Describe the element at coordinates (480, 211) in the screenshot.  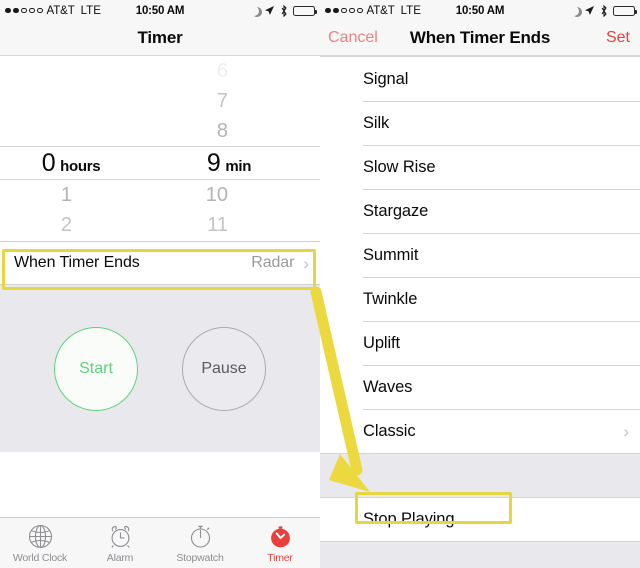
I see `list-item: Stargaze` at that location.